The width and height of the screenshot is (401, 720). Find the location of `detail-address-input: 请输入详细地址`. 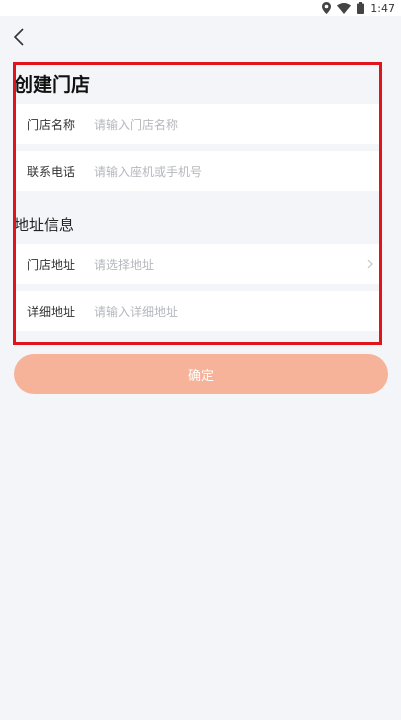

detail-address-input: 请输入详细地址 is located at coordinates (237, 311).